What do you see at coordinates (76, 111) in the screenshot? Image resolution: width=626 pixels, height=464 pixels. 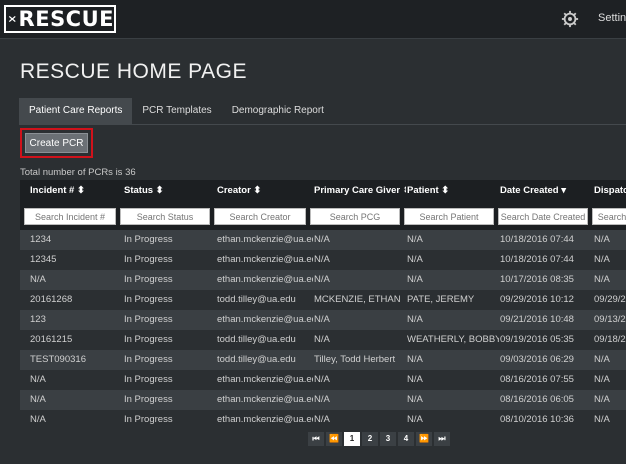 I see `tab-patient-care-reports: Patient Care Reports` at bounding box center [76, 111].